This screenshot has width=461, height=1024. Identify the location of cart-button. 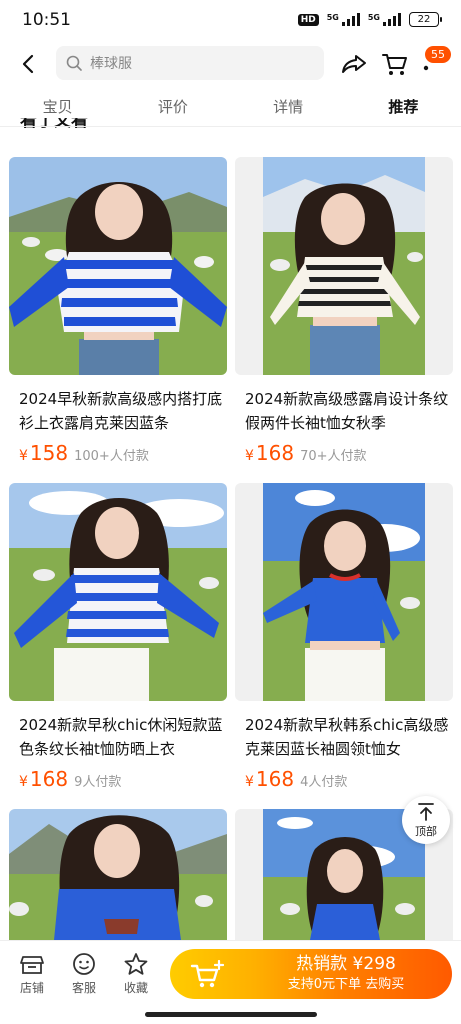
(395, 64).